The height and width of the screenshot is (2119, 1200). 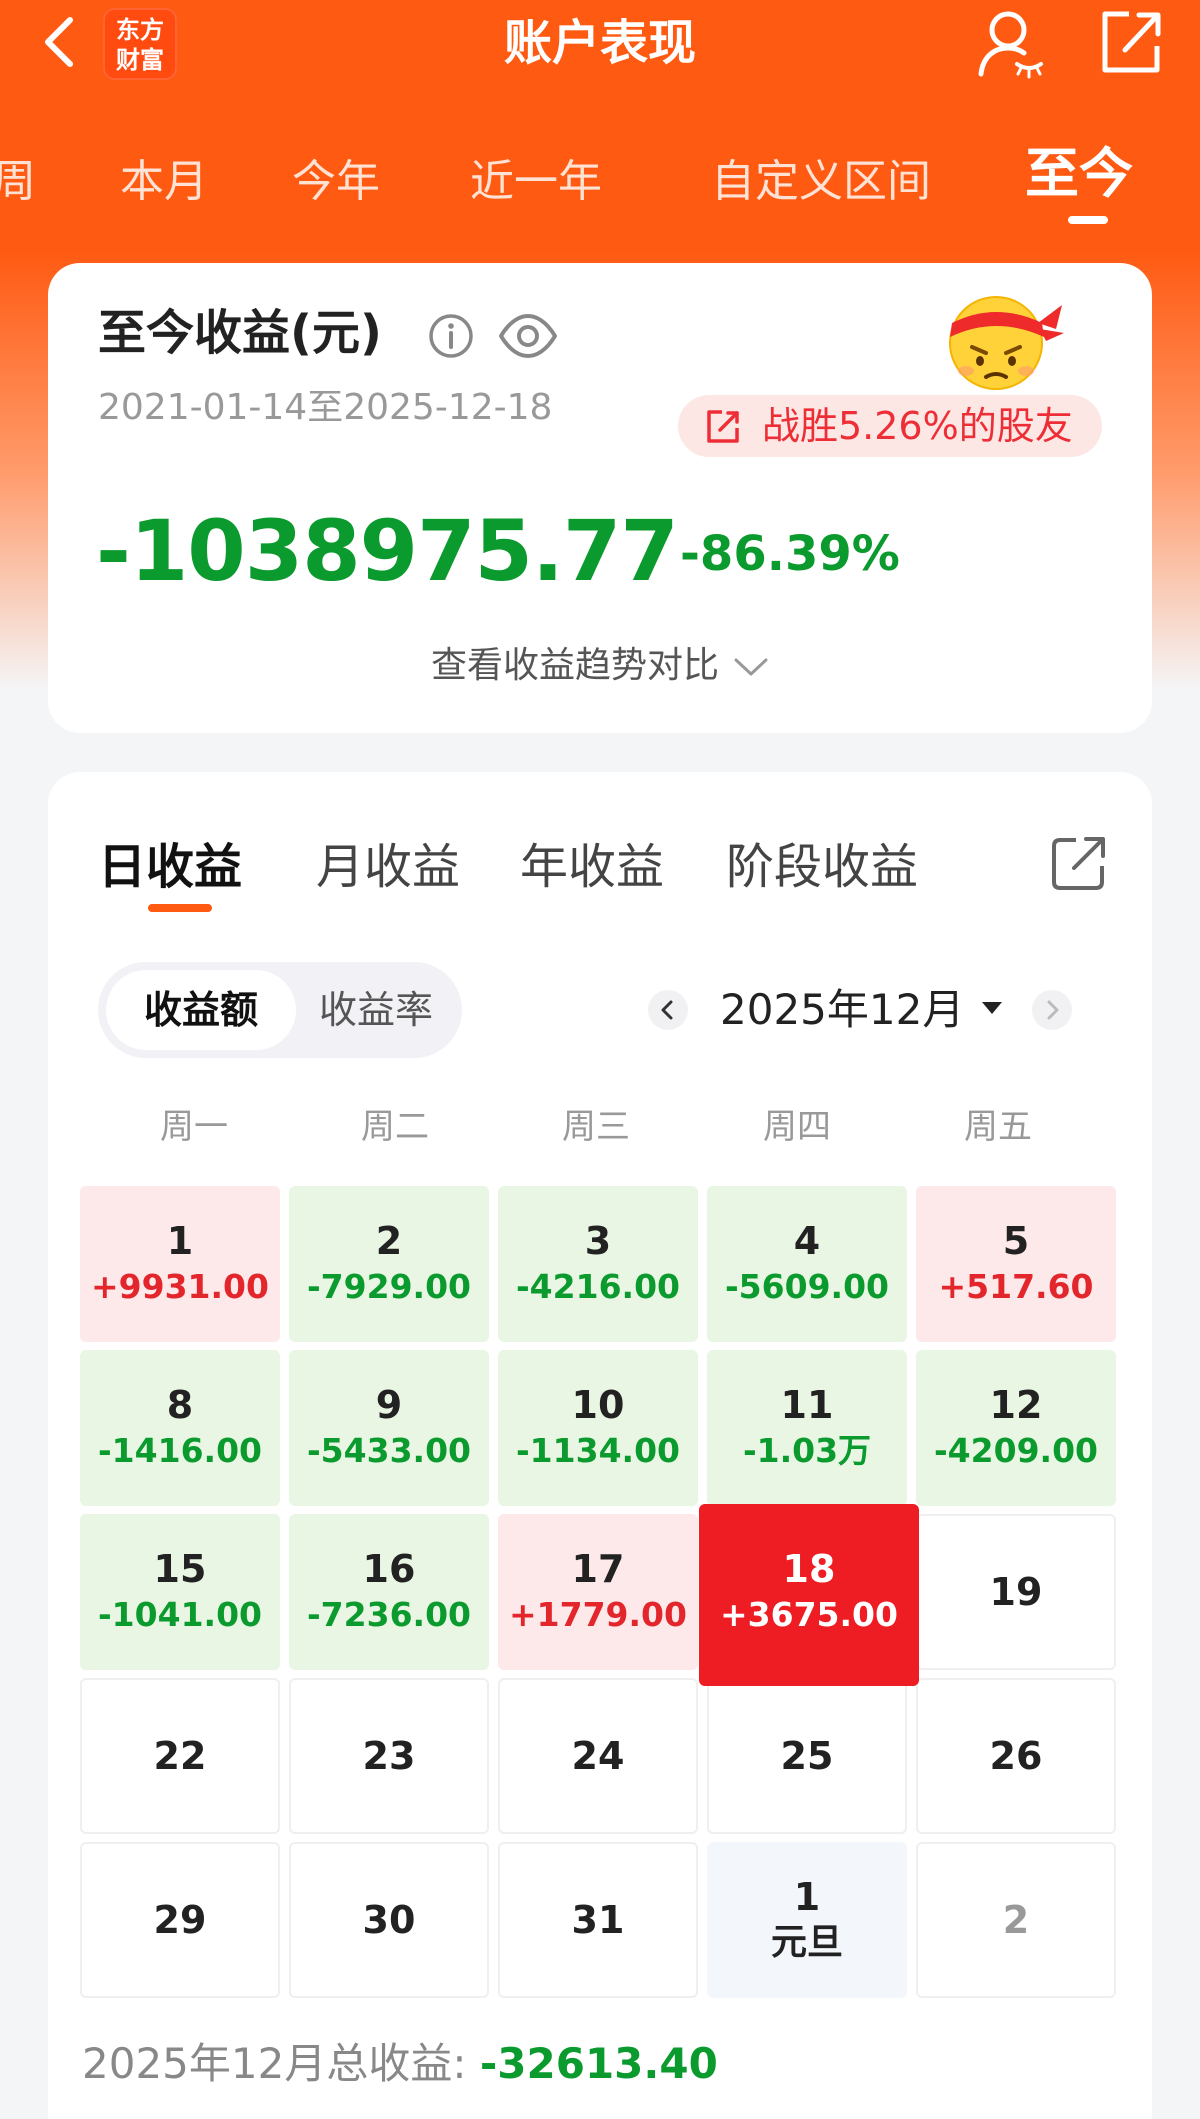 I want to click on calendar-day-profit: -1134.00, so click(x=597, y=1450).